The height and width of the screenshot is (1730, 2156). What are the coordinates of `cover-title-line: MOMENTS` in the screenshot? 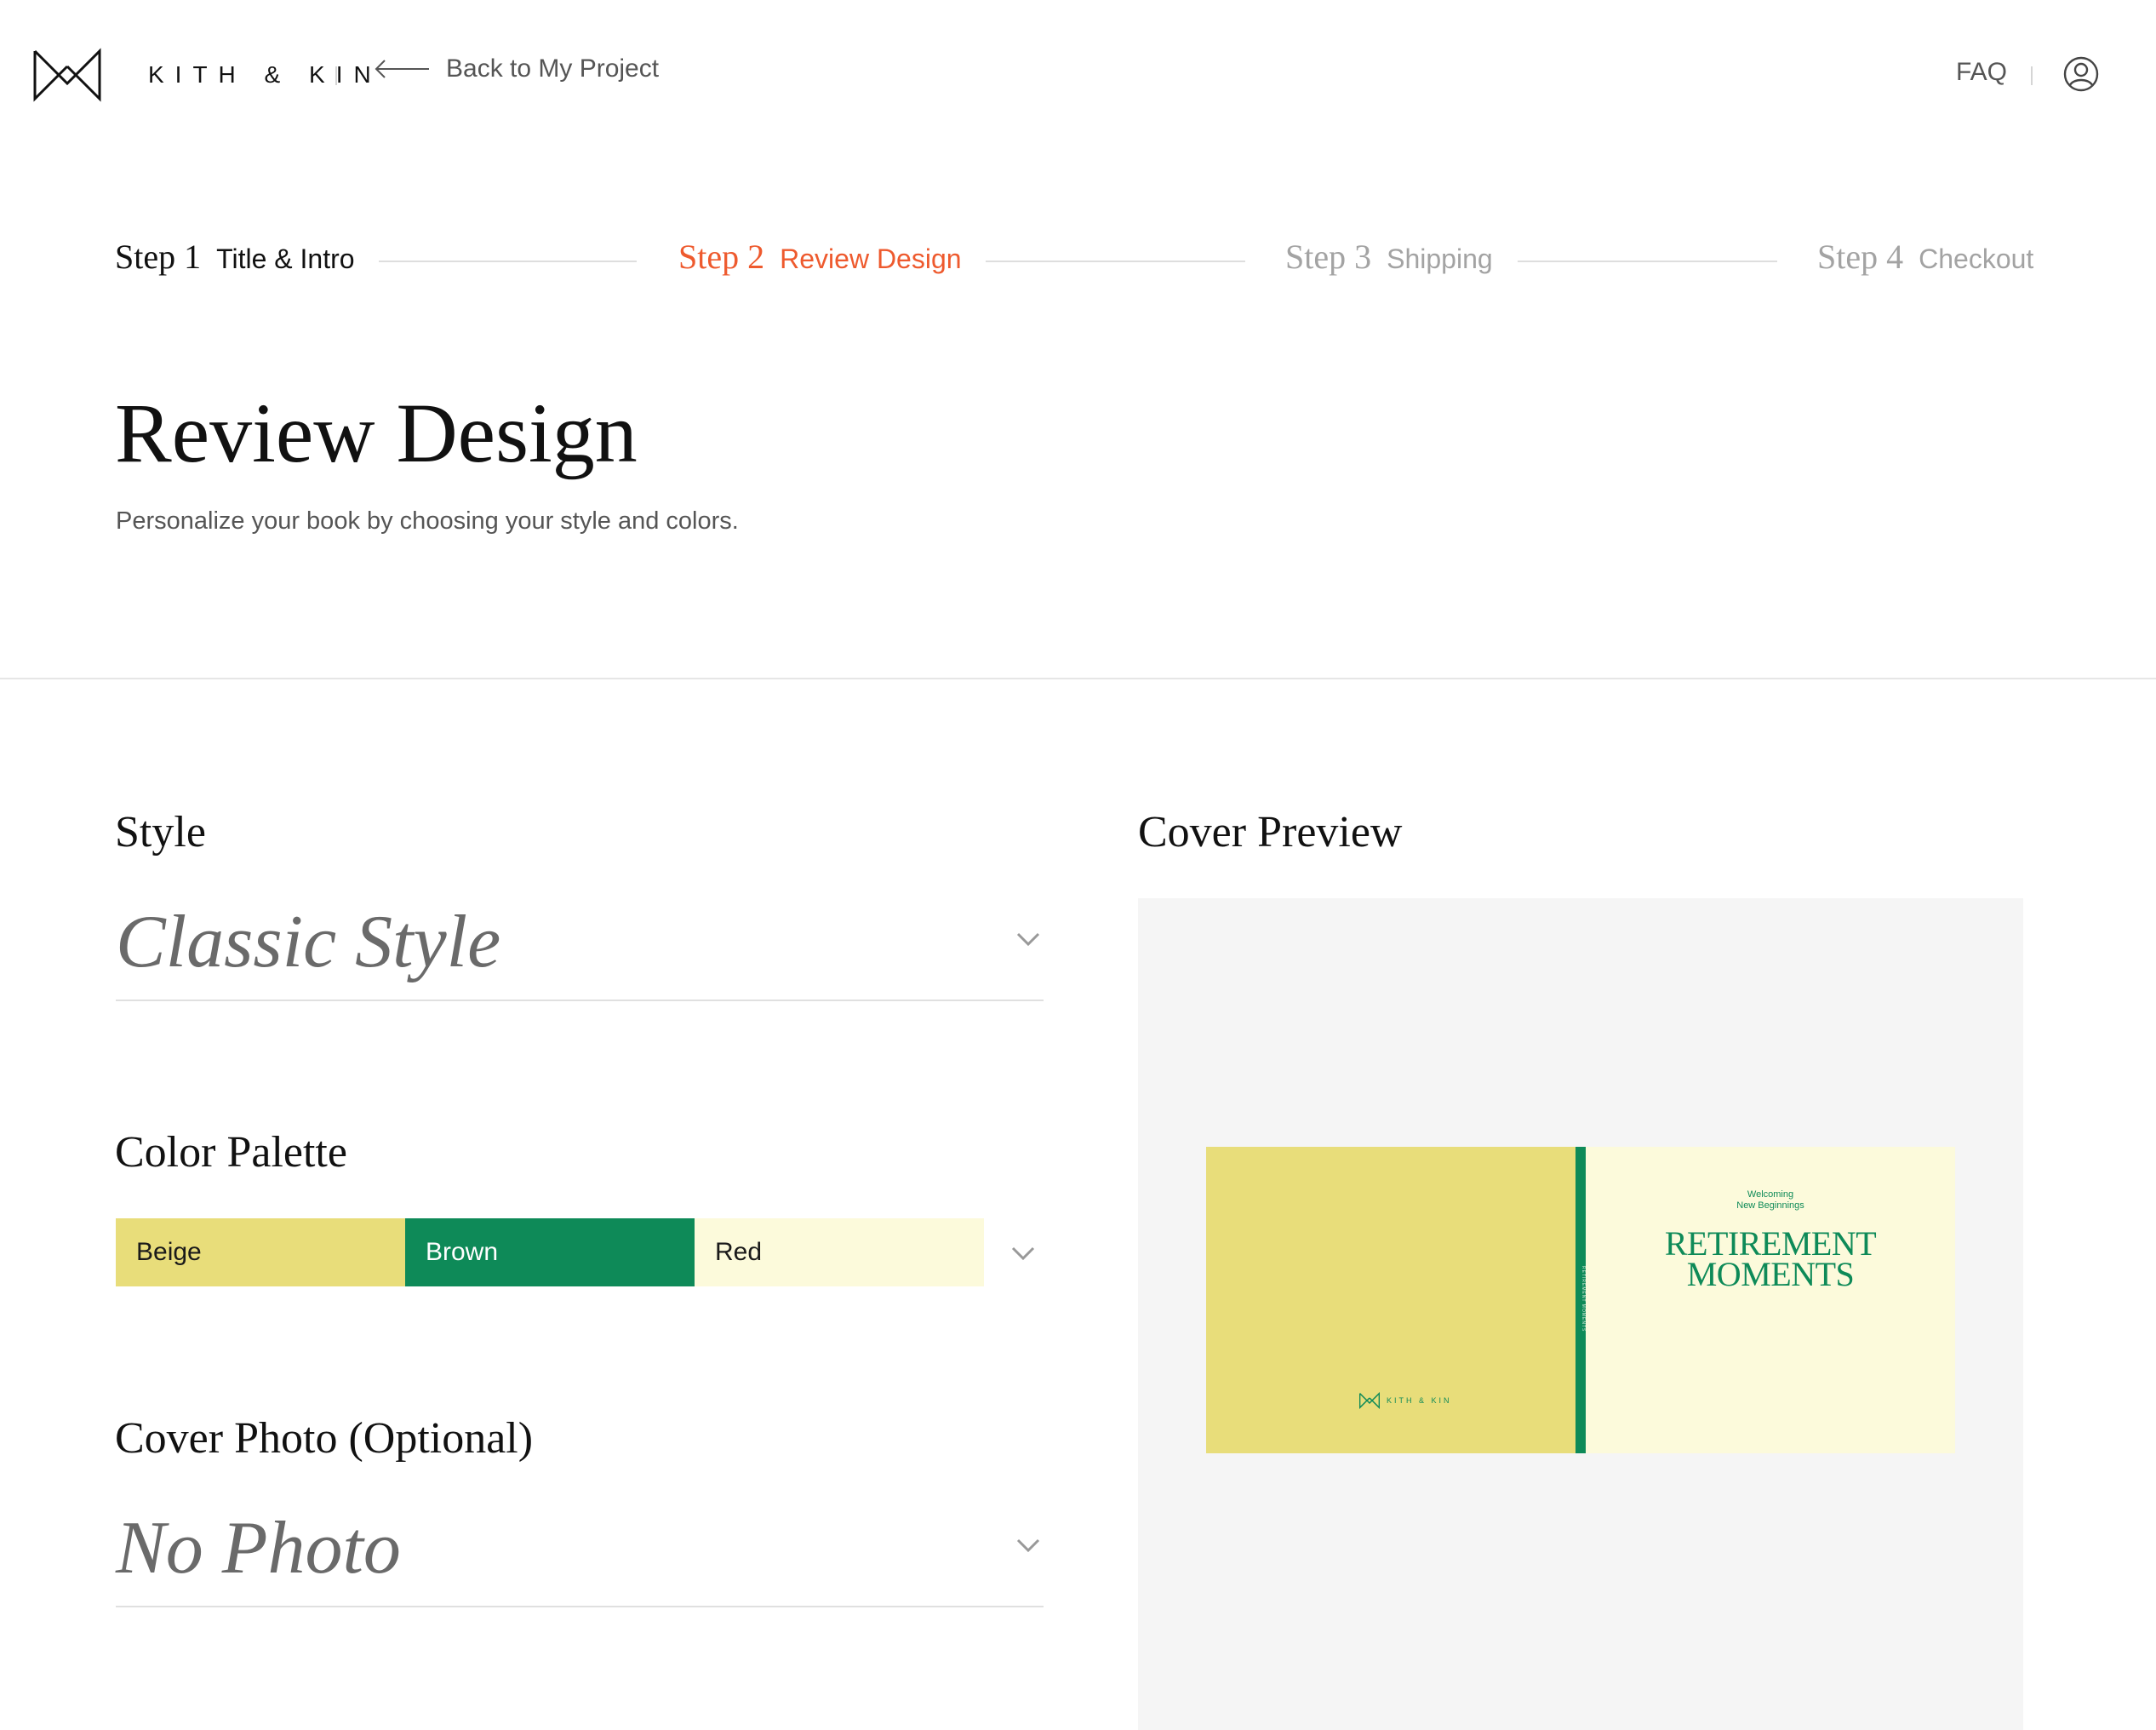 It's located at (1770, 1274).